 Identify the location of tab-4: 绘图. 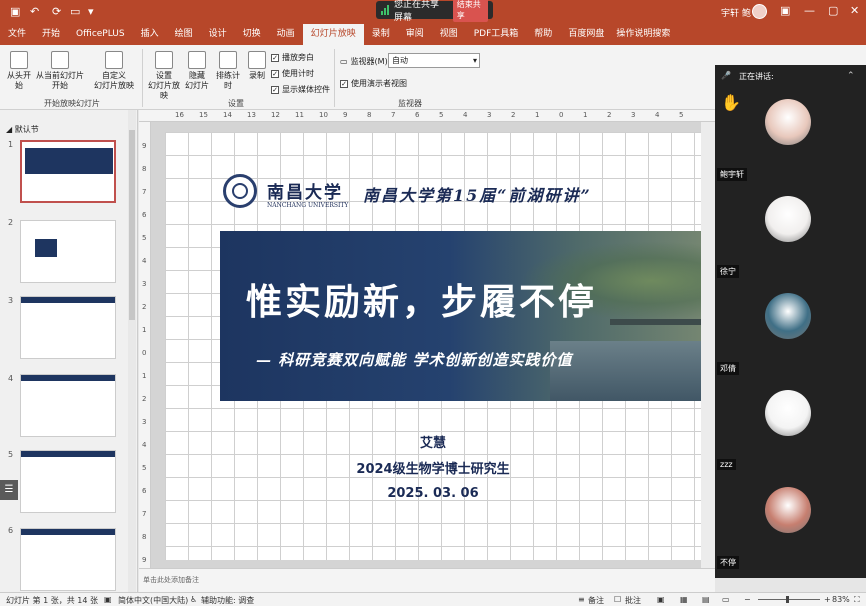
(184, 34).